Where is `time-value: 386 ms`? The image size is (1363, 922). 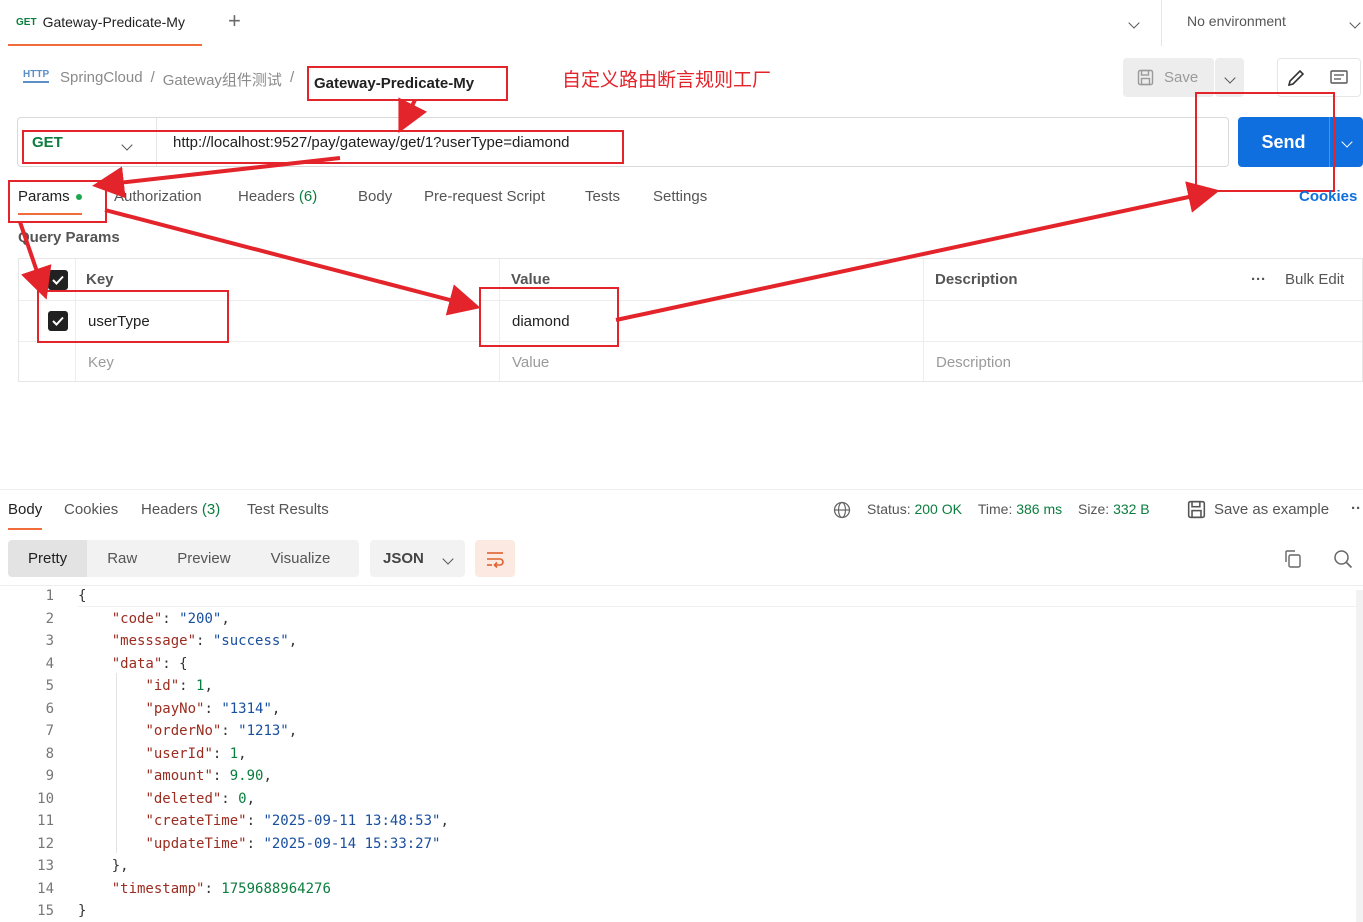
time-value: 386 ms is located at coordinates (1039, 509).